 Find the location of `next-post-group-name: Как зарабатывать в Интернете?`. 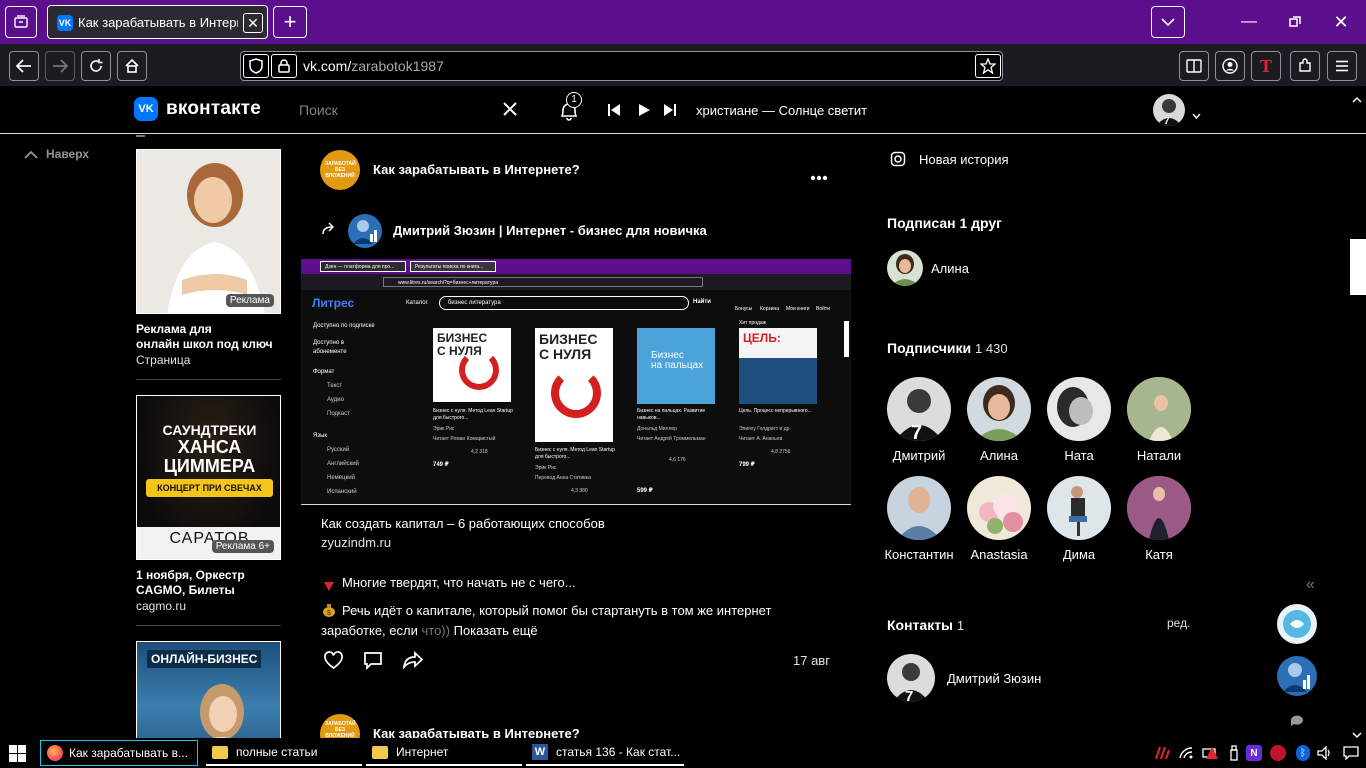

next-post-group-name: Как зарабатывать в Интернете? is located at coordinates (476, 732).